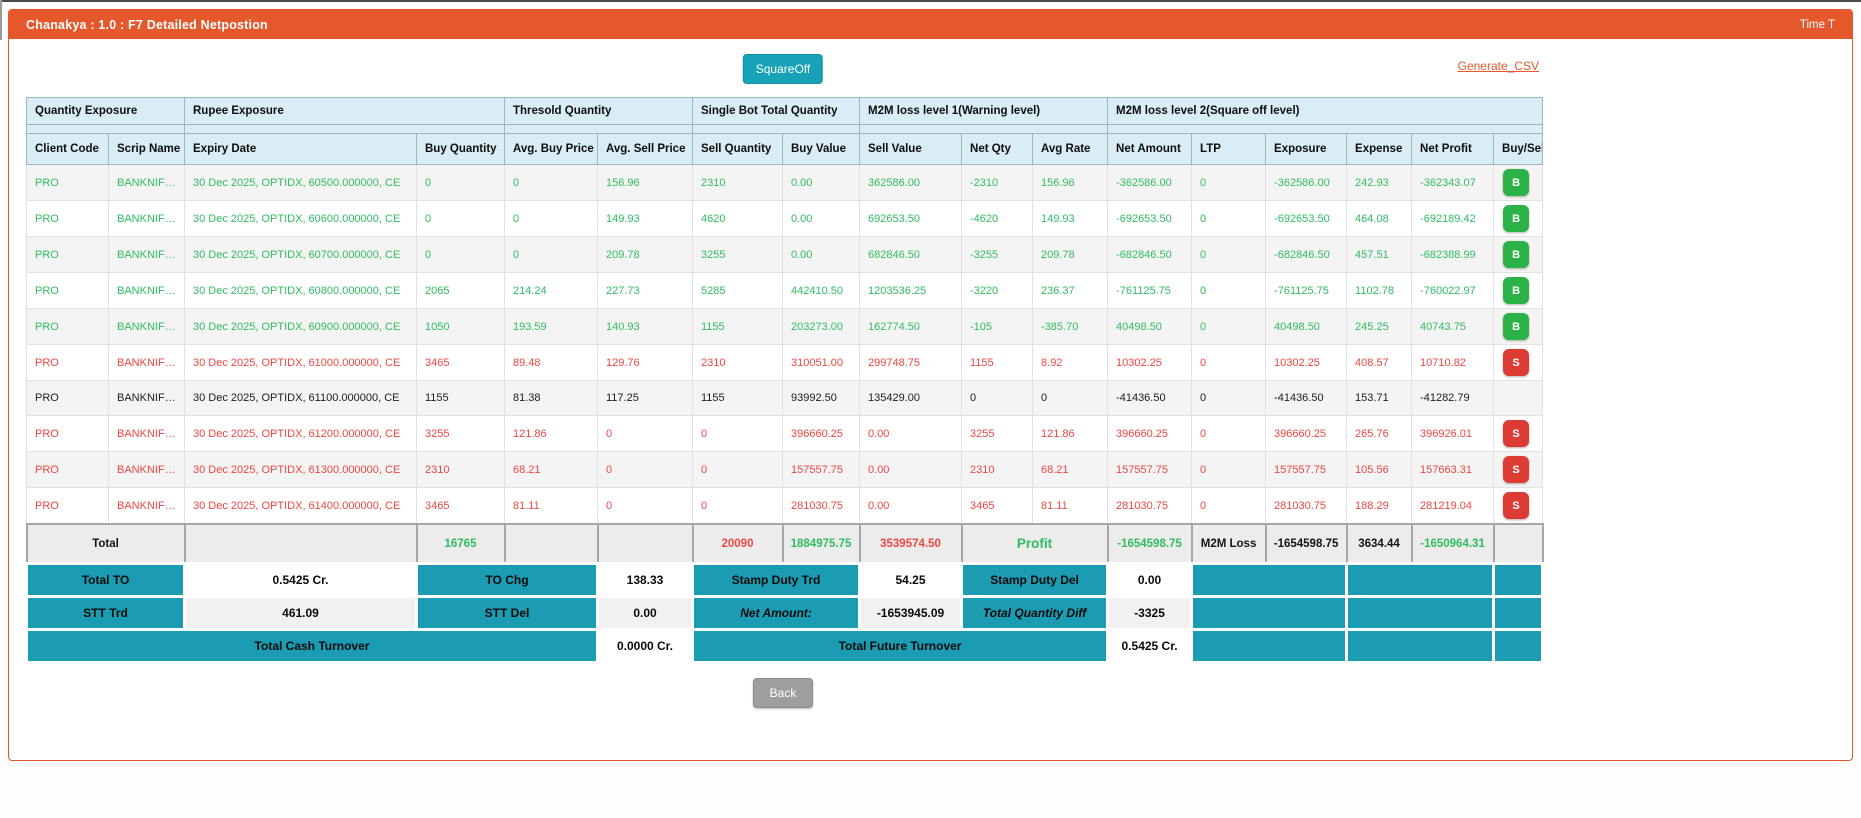 The image size is (1861, 818). What do you see at coordinates (1452, 544) in the screenshot?
I see `total-net-profit: -1650964.31` at bounding box center [1452, 544].